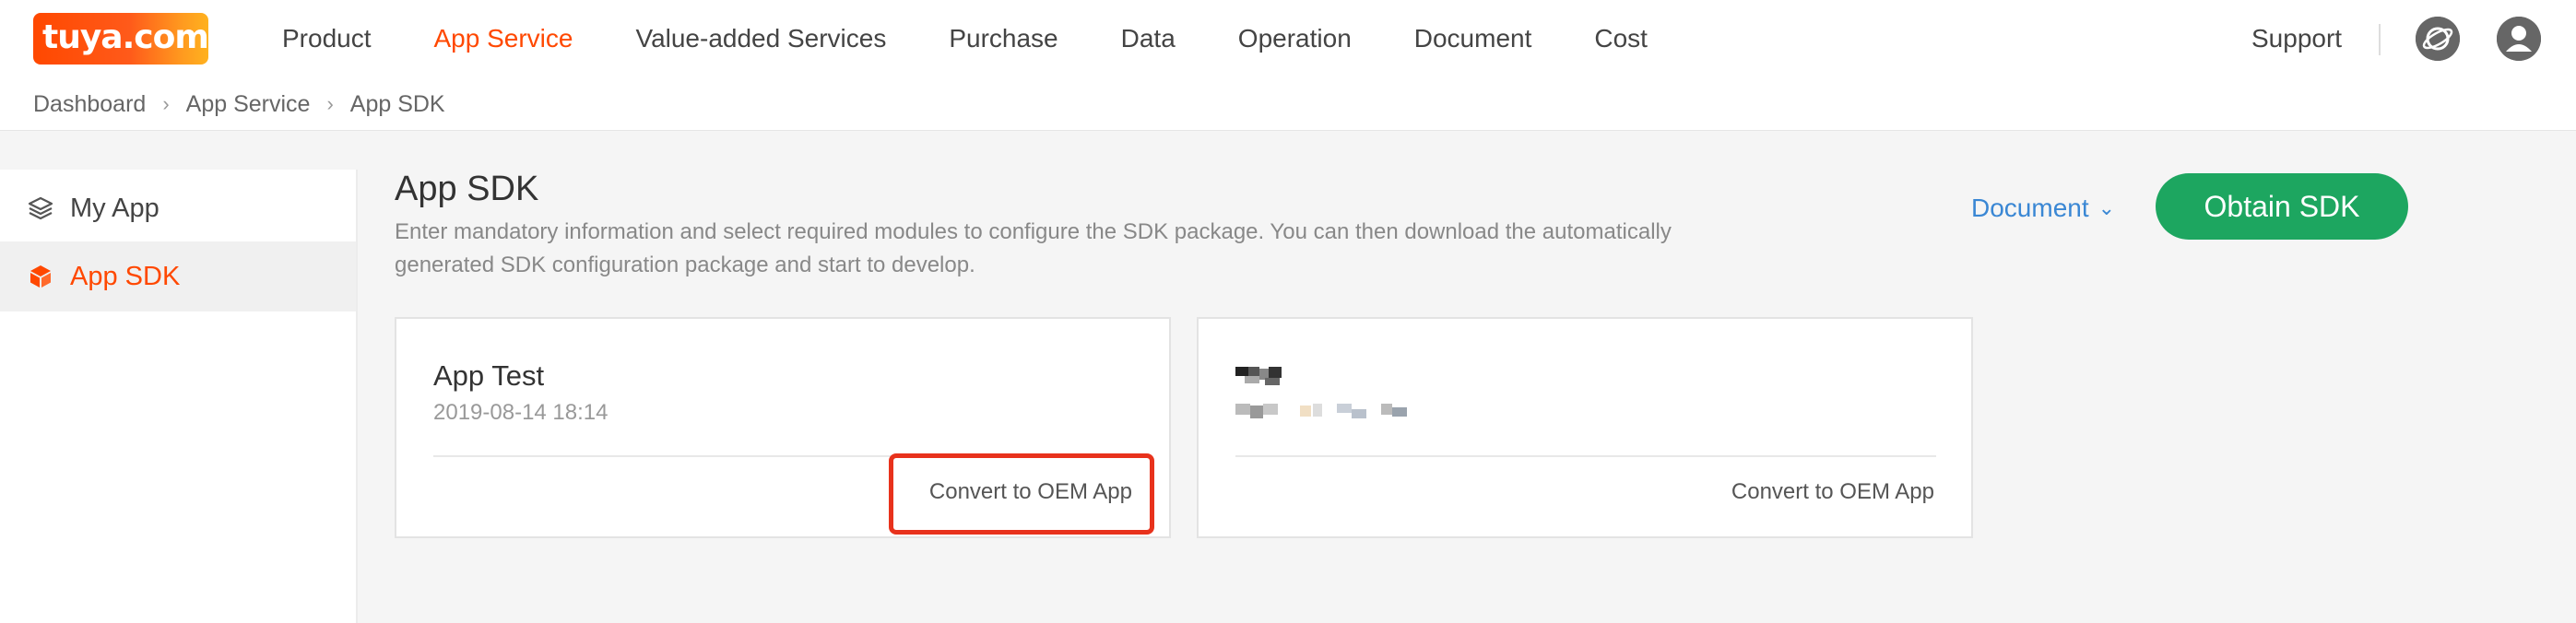  What do you see at coordinates (2282, 206) in the screenshot?
I see `obtain-sdk-button: Obtain SDK` at bounding box center [2282, 206].